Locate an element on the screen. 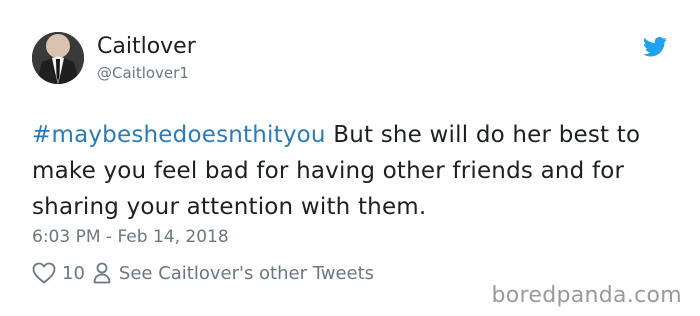 This screenshot has height=316, width=700. tweet-timestamp: 6:03 PM - Feb 14, 2018 is located at coordinates (130, 237).